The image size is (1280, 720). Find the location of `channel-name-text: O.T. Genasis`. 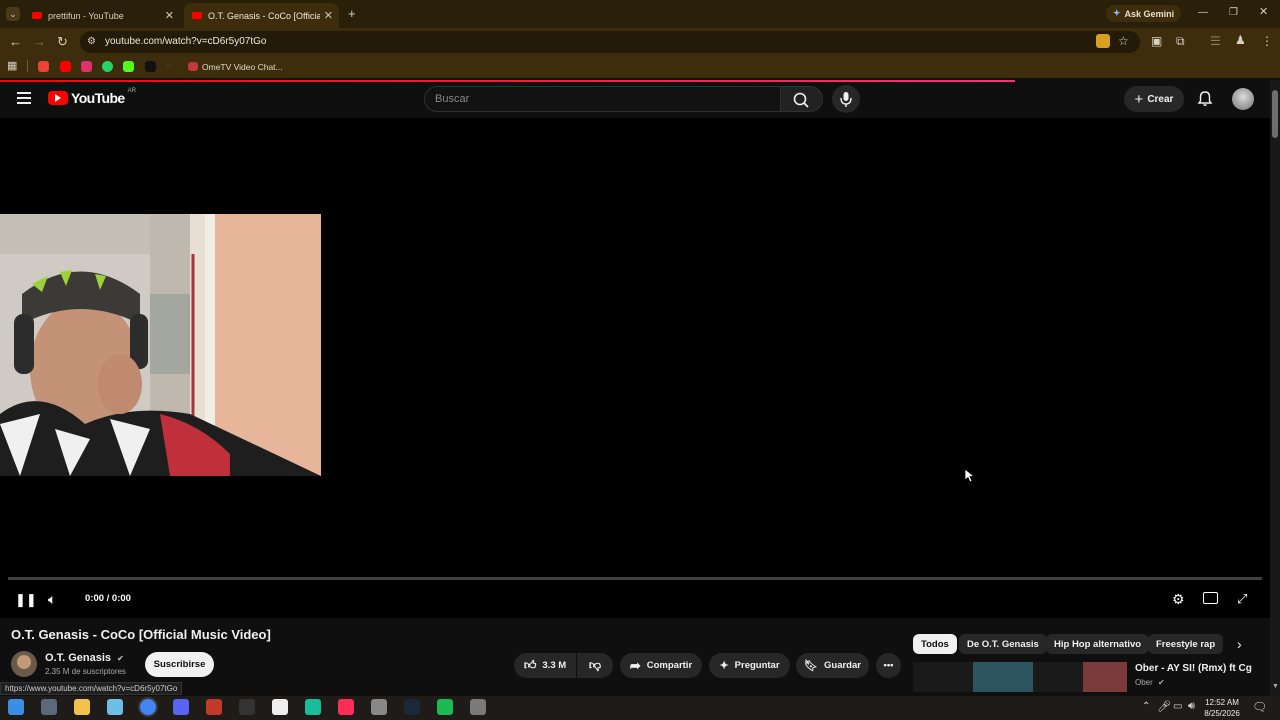

channel-name-text: O.T. Genasis is located at coordinates (78, 658).